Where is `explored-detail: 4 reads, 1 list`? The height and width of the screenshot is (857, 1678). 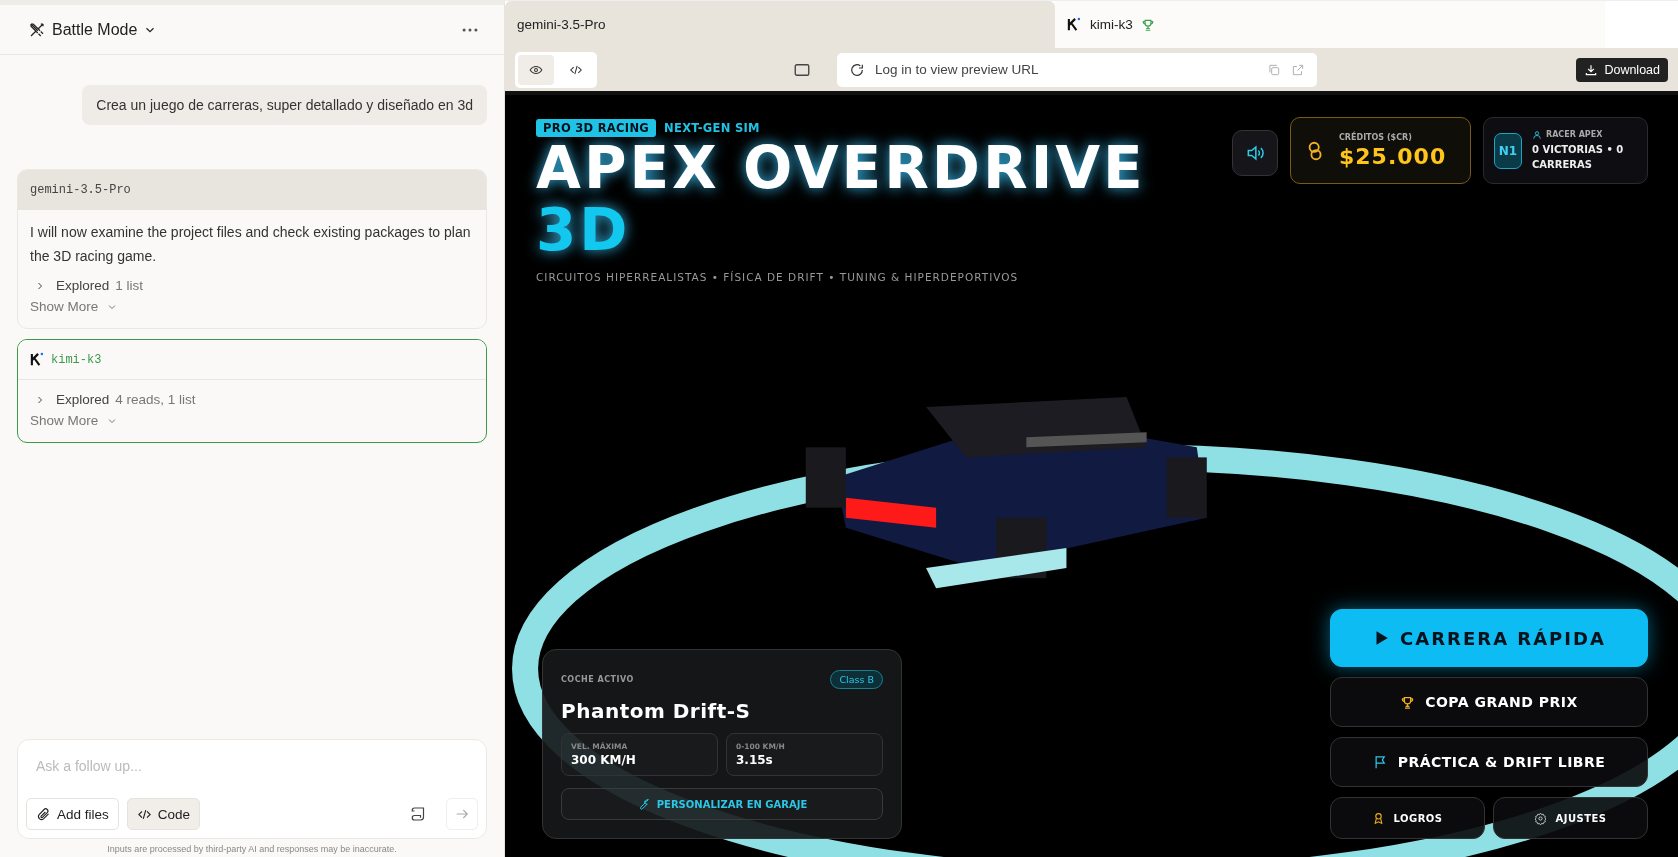
explored-detail: 4 reads, 1 list is located at coordinates (155, 399).